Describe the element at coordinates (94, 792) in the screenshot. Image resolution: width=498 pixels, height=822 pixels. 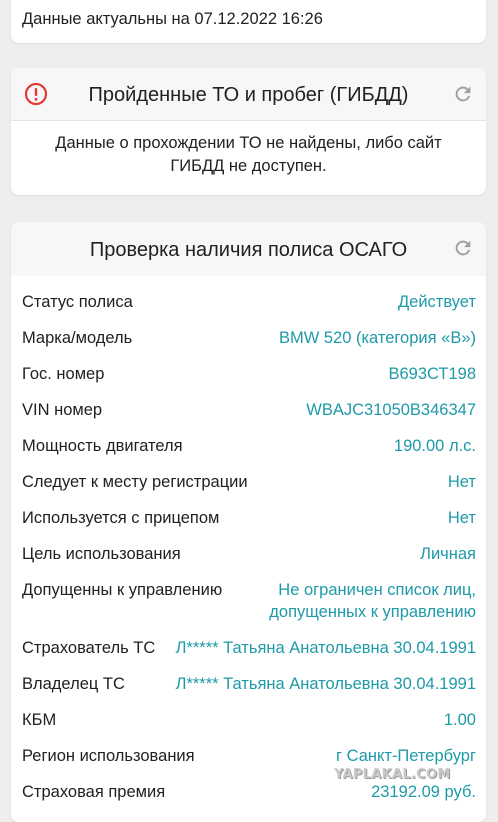
I see `row-label: Страховая премия` at that location.